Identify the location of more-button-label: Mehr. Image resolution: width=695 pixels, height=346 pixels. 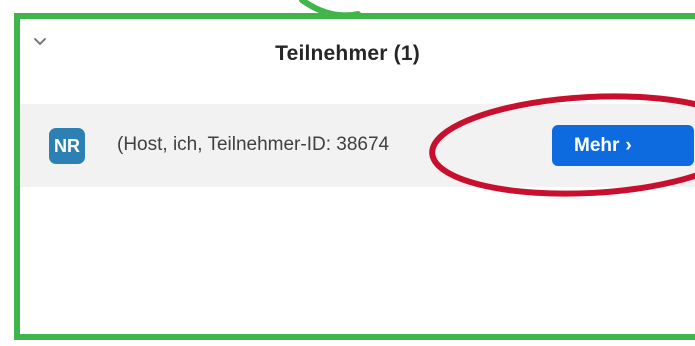
(597, 145).